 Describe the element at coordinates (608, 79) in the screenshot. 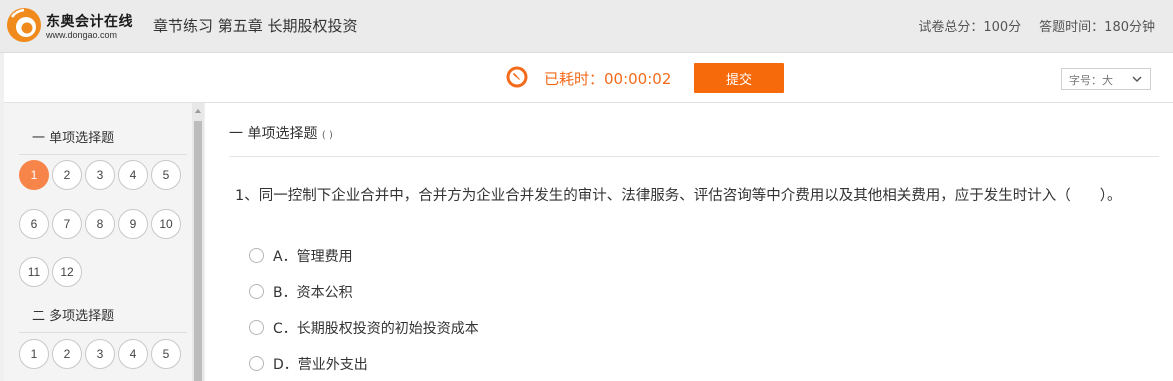

I see `elapsed-time: 已耗时：00:00:02` at that location.